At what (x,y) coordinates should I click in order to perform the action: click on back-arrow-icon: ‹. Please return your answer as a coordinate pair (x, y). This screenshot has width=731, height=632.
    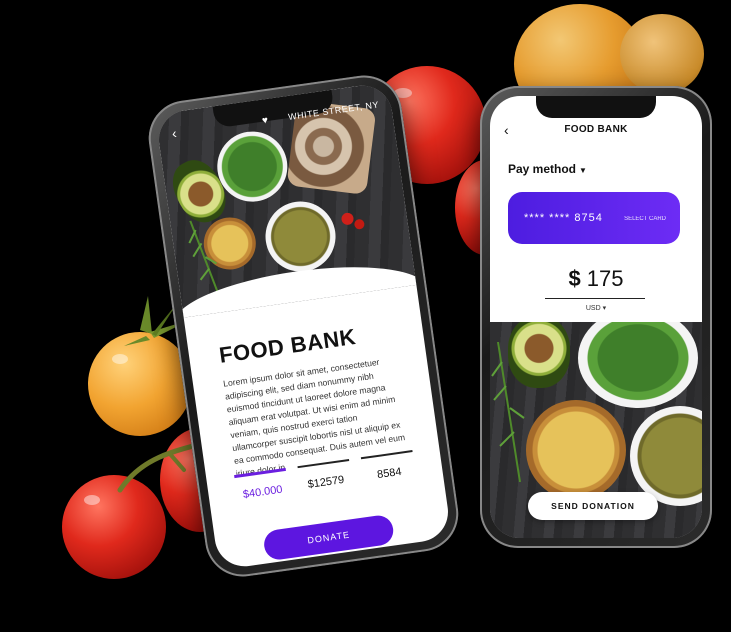
    Looking at the image, I should click on (174, 133).